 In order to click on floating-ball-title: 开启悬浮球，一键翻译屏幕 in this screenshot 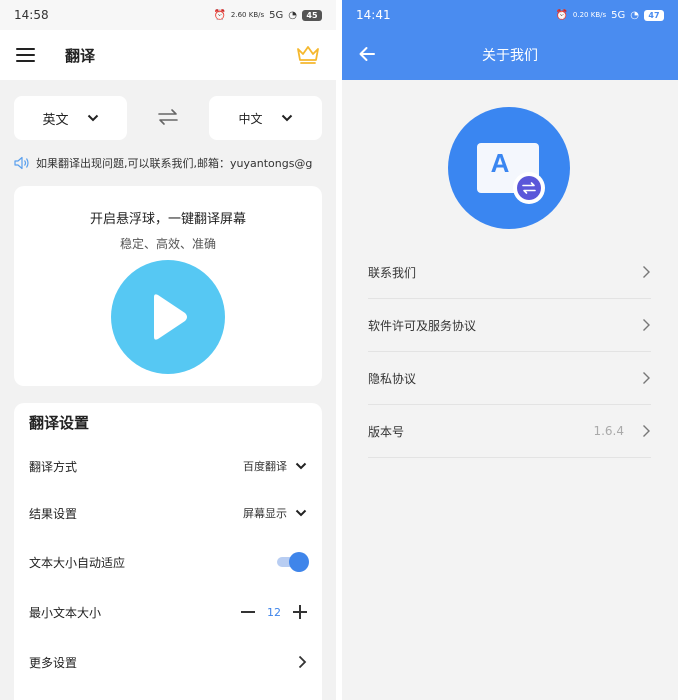, I will do `click(167, 219)`.